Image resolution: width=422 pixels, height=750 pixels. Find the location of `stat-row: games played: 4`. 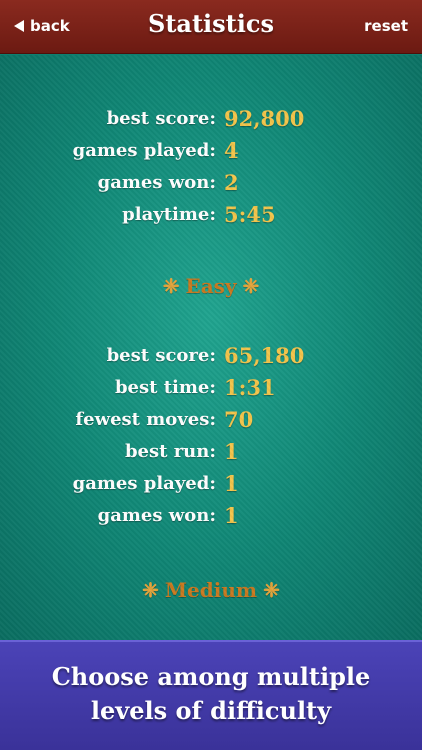

stat-row: games played: 4 is located at coordinates (211, 151).